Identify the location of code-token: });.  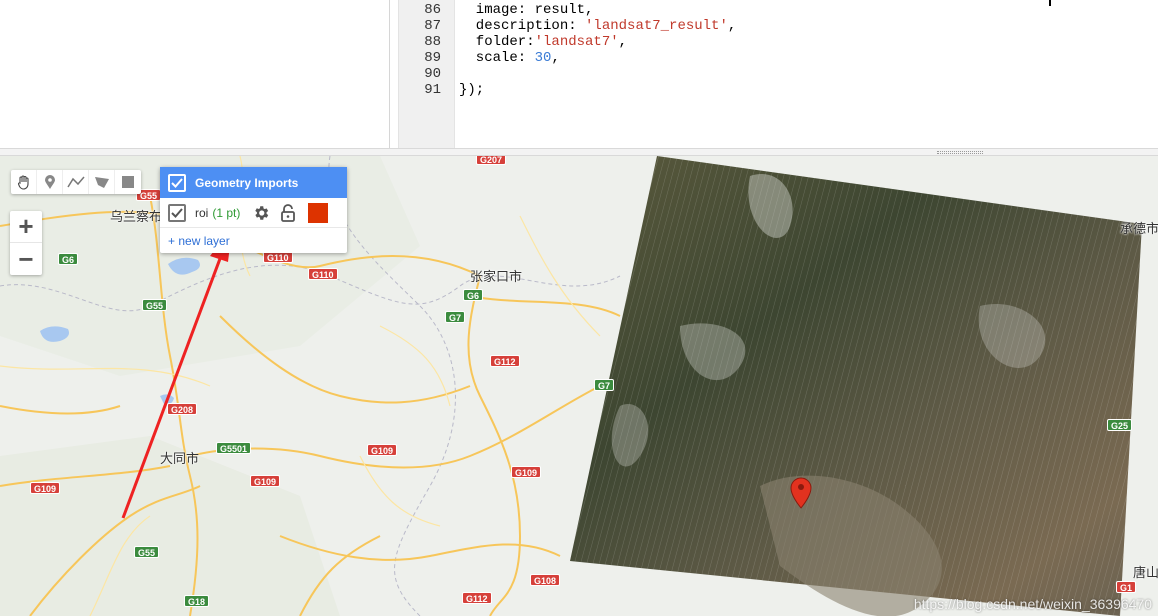
(472, 90).